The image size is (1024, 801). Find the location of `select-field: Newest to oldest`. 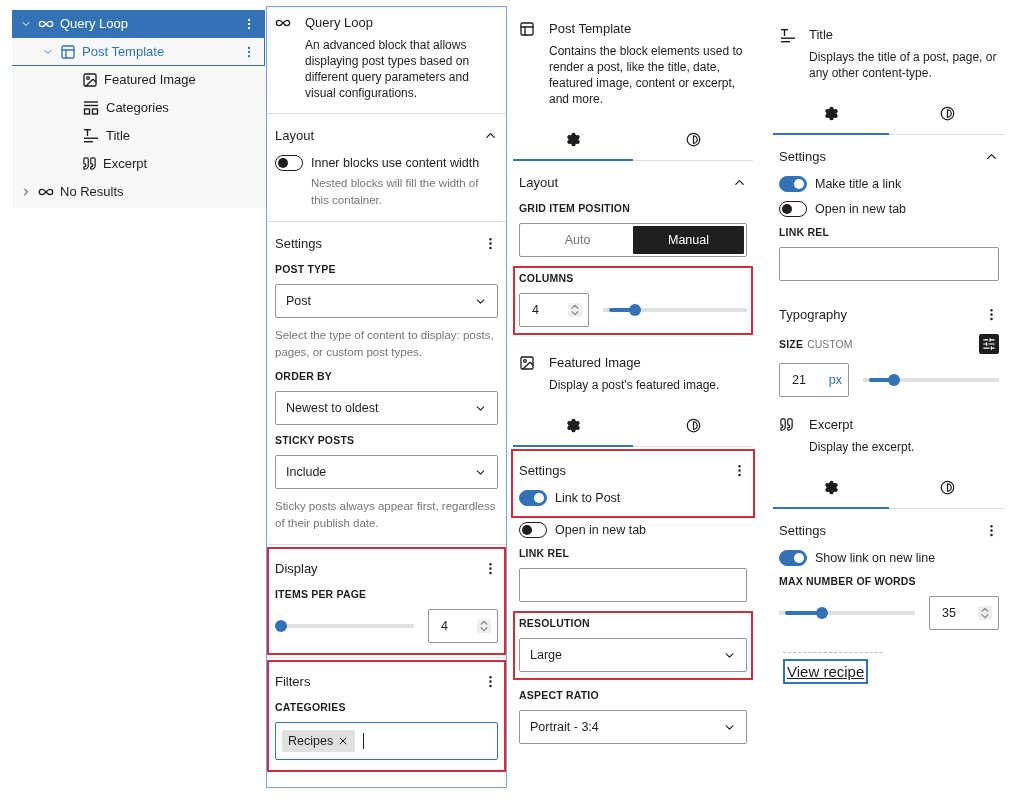

select-field: Newest to oldest is located at coordinates (386, 408).